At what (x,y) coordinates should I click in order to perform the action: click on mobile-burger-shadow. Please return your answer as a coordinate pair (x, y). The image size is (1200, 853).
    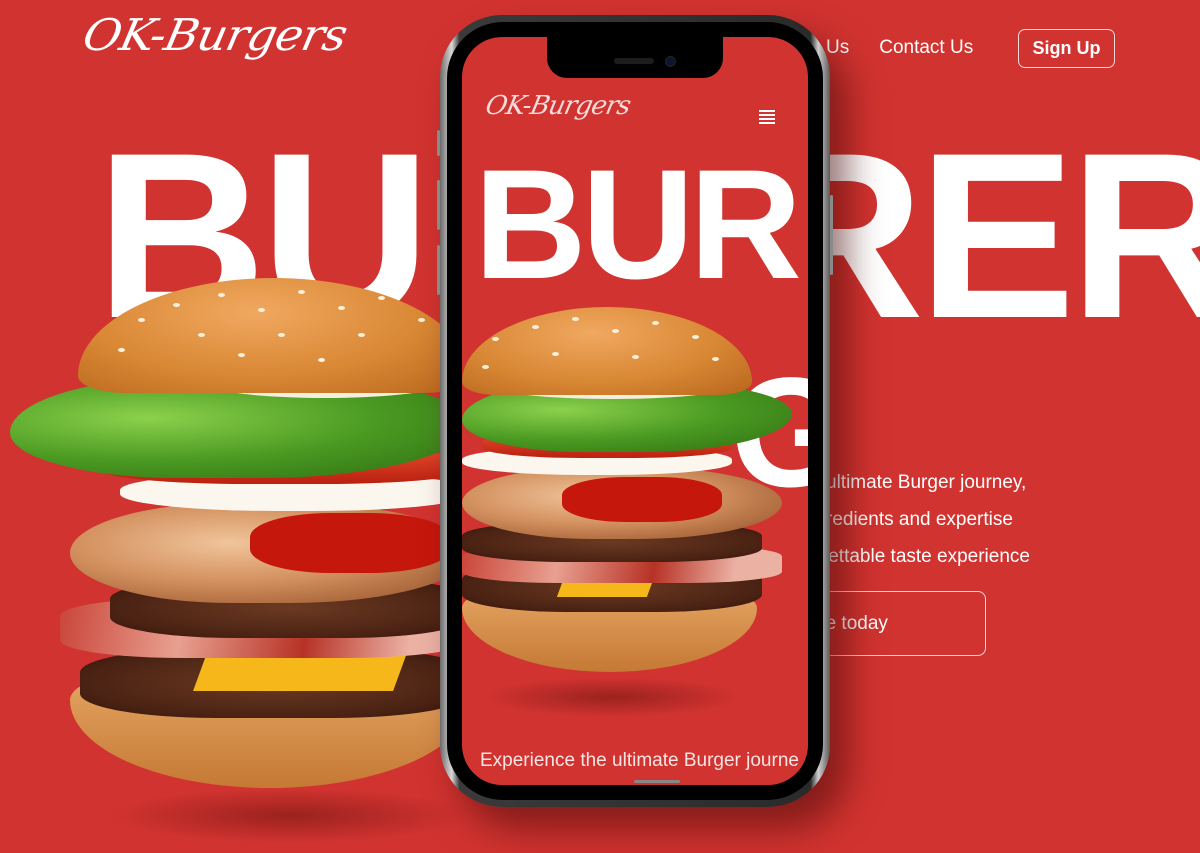
    Looking at the image, I should click on (612, 697).